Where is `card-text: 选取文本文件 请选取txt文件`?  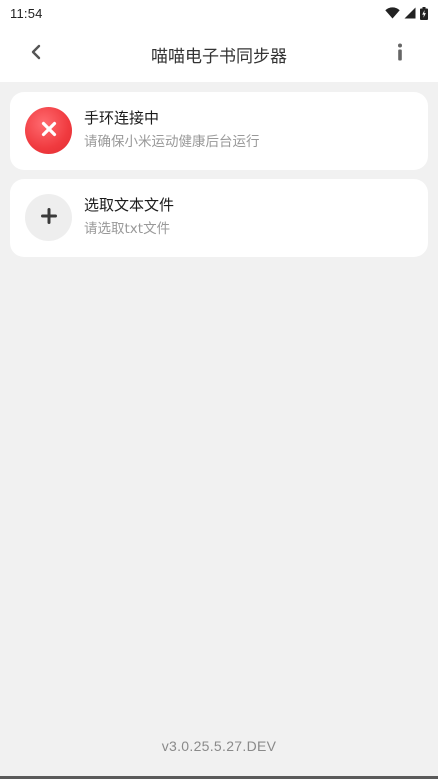
card-text: 选取文本文件 请选取txt文件 is located at coordinates (129, 217).